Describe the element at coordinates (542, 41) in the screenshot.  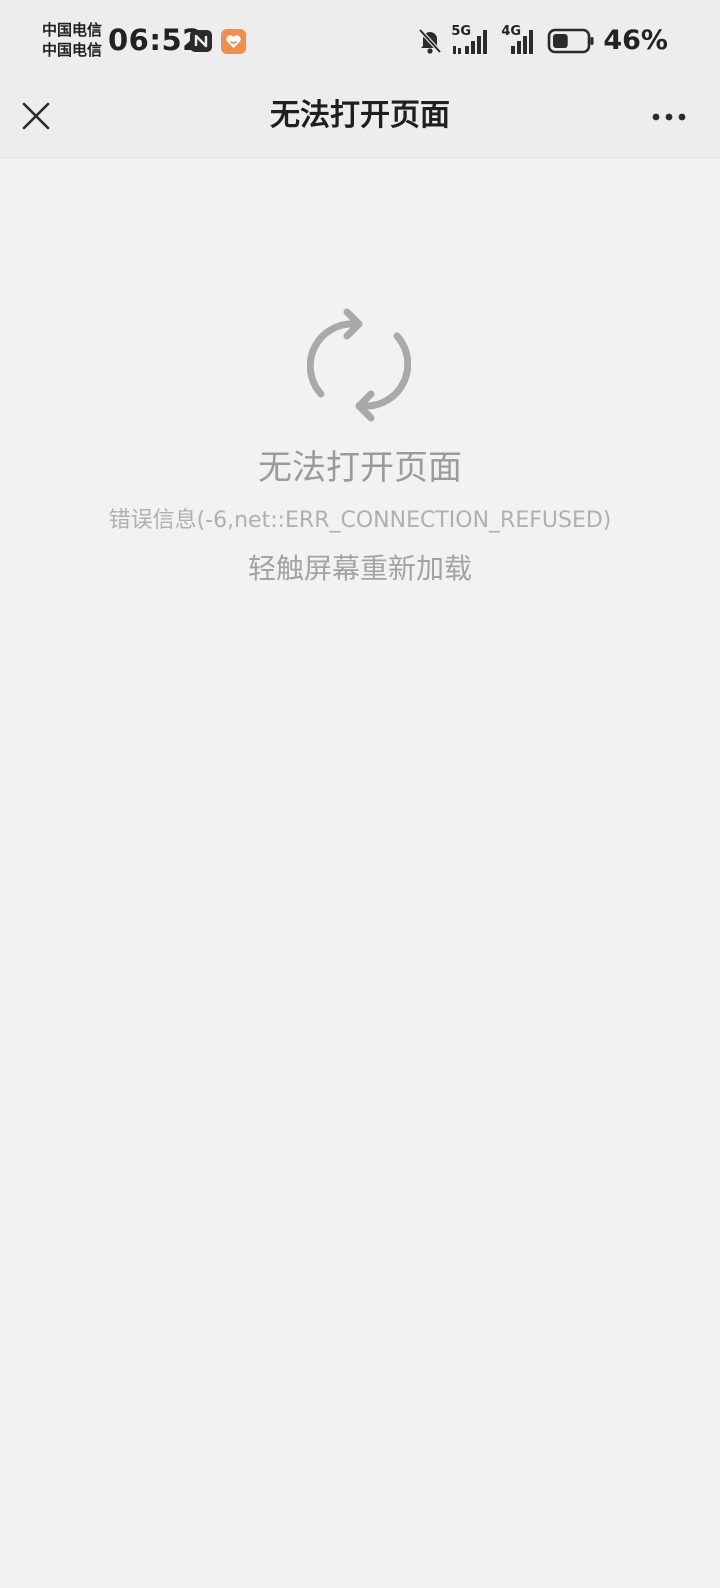
I see `status-right-group: 5G 4G 46%` at that location.